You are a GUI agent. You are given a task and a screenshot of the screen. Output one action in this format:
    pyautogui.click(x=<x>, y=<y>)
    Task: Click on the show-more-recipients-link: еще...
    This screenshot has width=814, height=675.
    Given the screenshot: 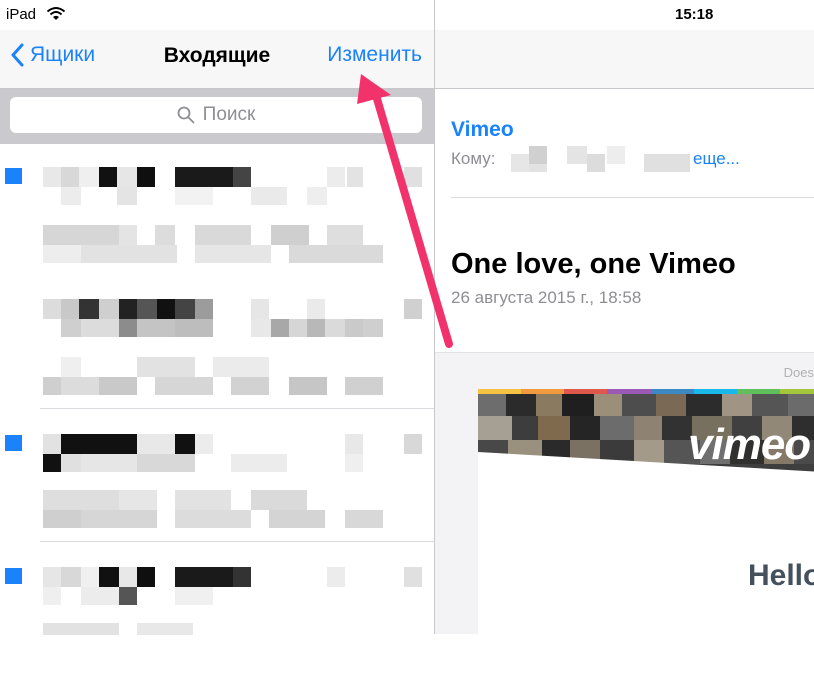 What is the action you would take?
    pyautogui.click(x=716, y=159)
    